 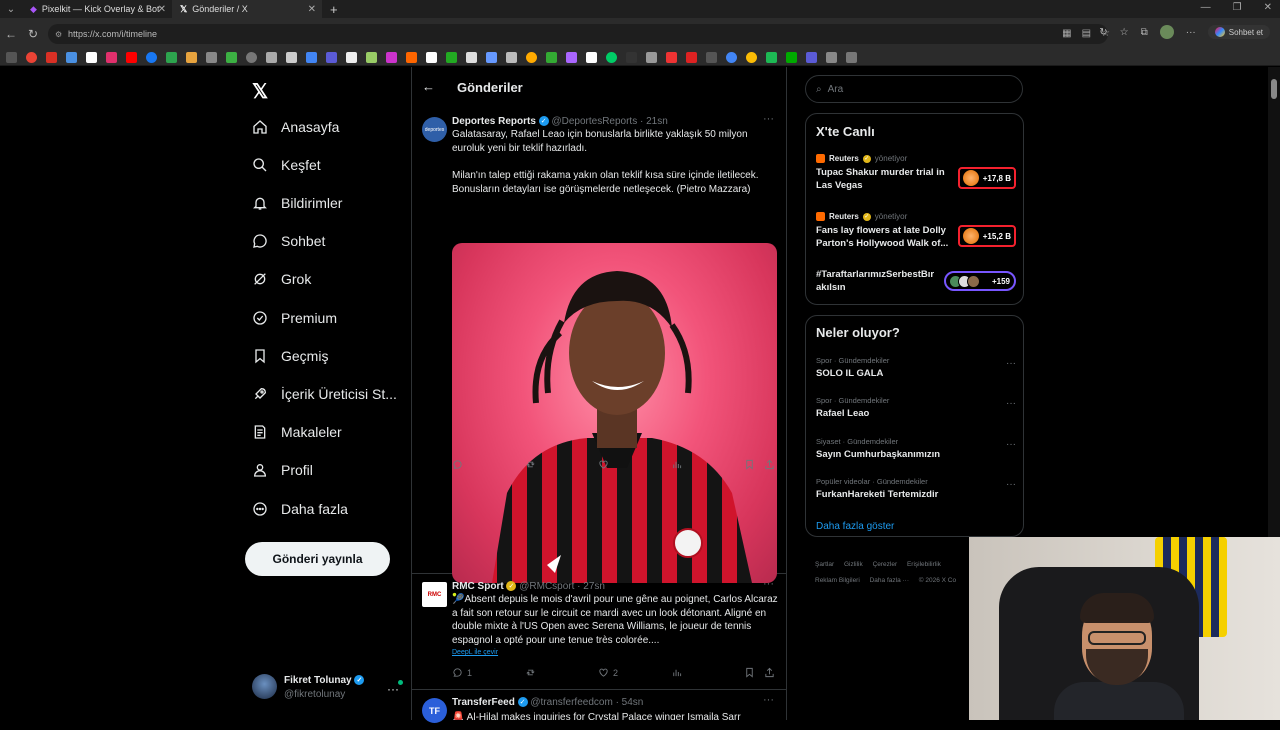 What do you see at coordinates (1086, 33) in the screenshot?
I see `reader-icon: ▤` at bounding box center [1086, 33].